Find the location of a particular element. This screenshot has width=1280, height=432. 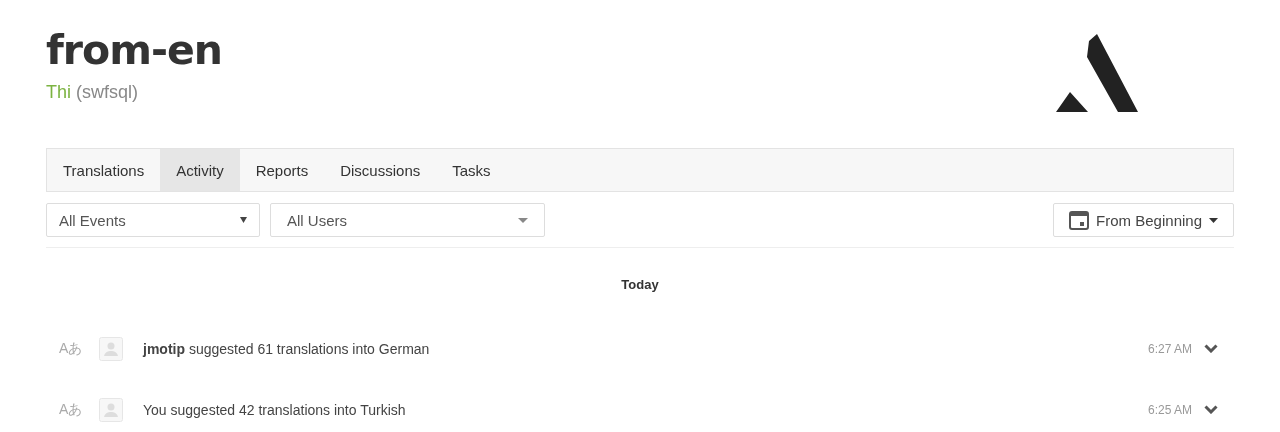

tab: Translations is located at coordinates (104, 170).